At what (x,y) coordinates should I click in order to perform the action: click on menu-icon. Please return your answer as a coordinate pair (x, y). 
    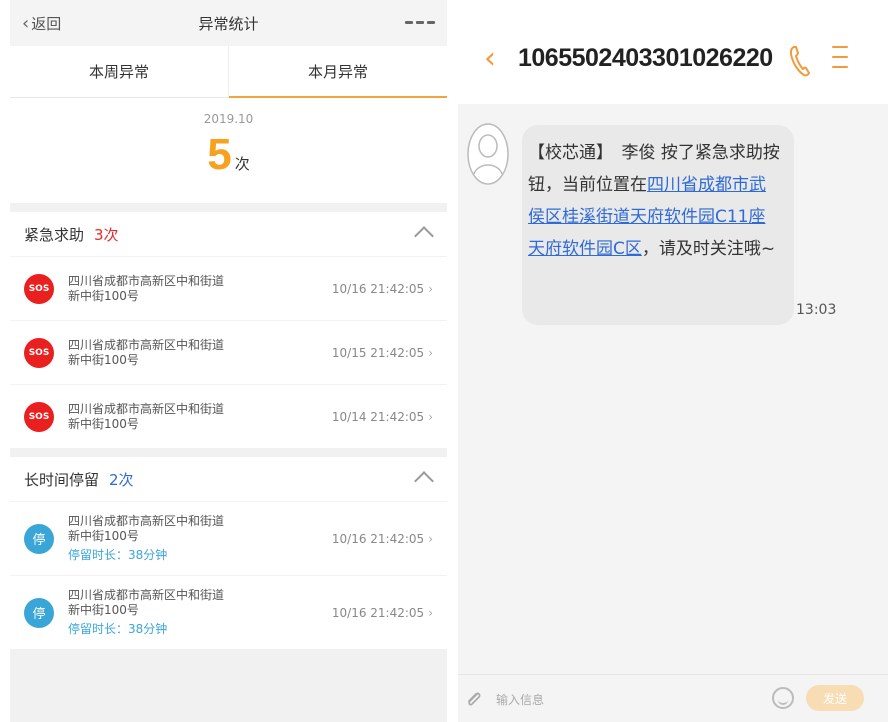
    Looking at the image, I should click on (840, 61).